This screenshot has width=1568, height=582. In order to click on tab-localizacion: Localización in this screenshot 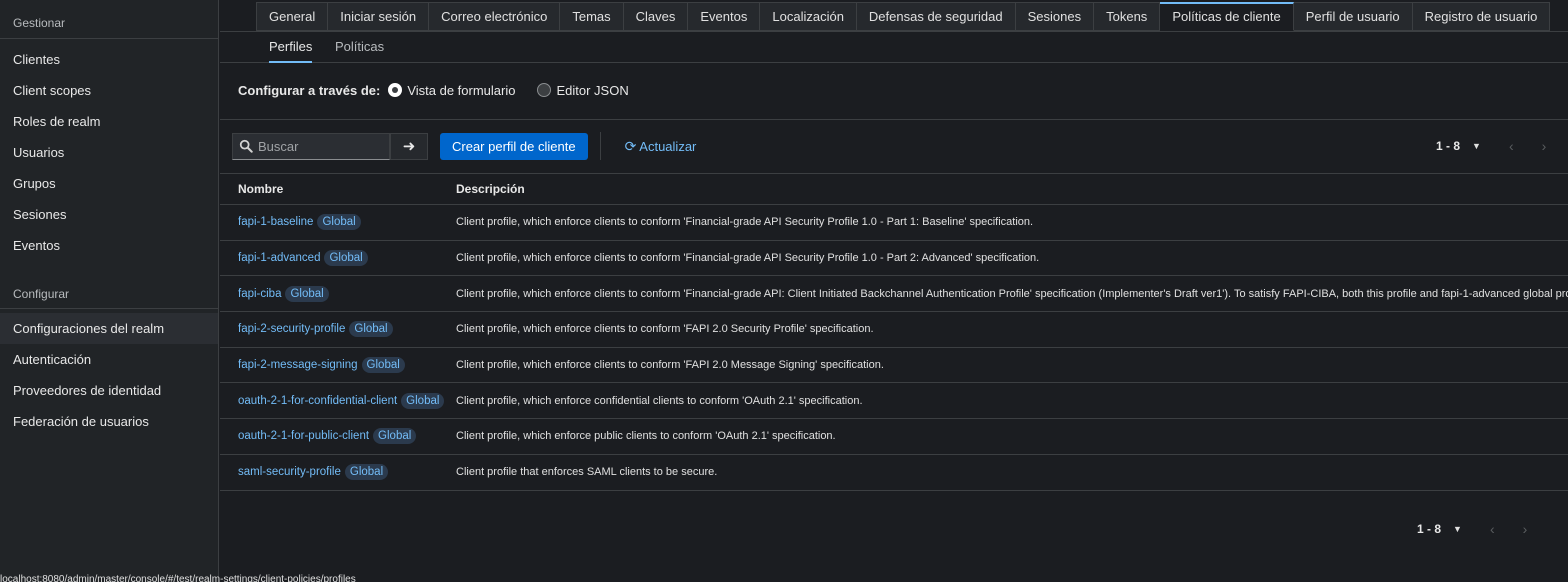, I will do `click(808, 16)`.